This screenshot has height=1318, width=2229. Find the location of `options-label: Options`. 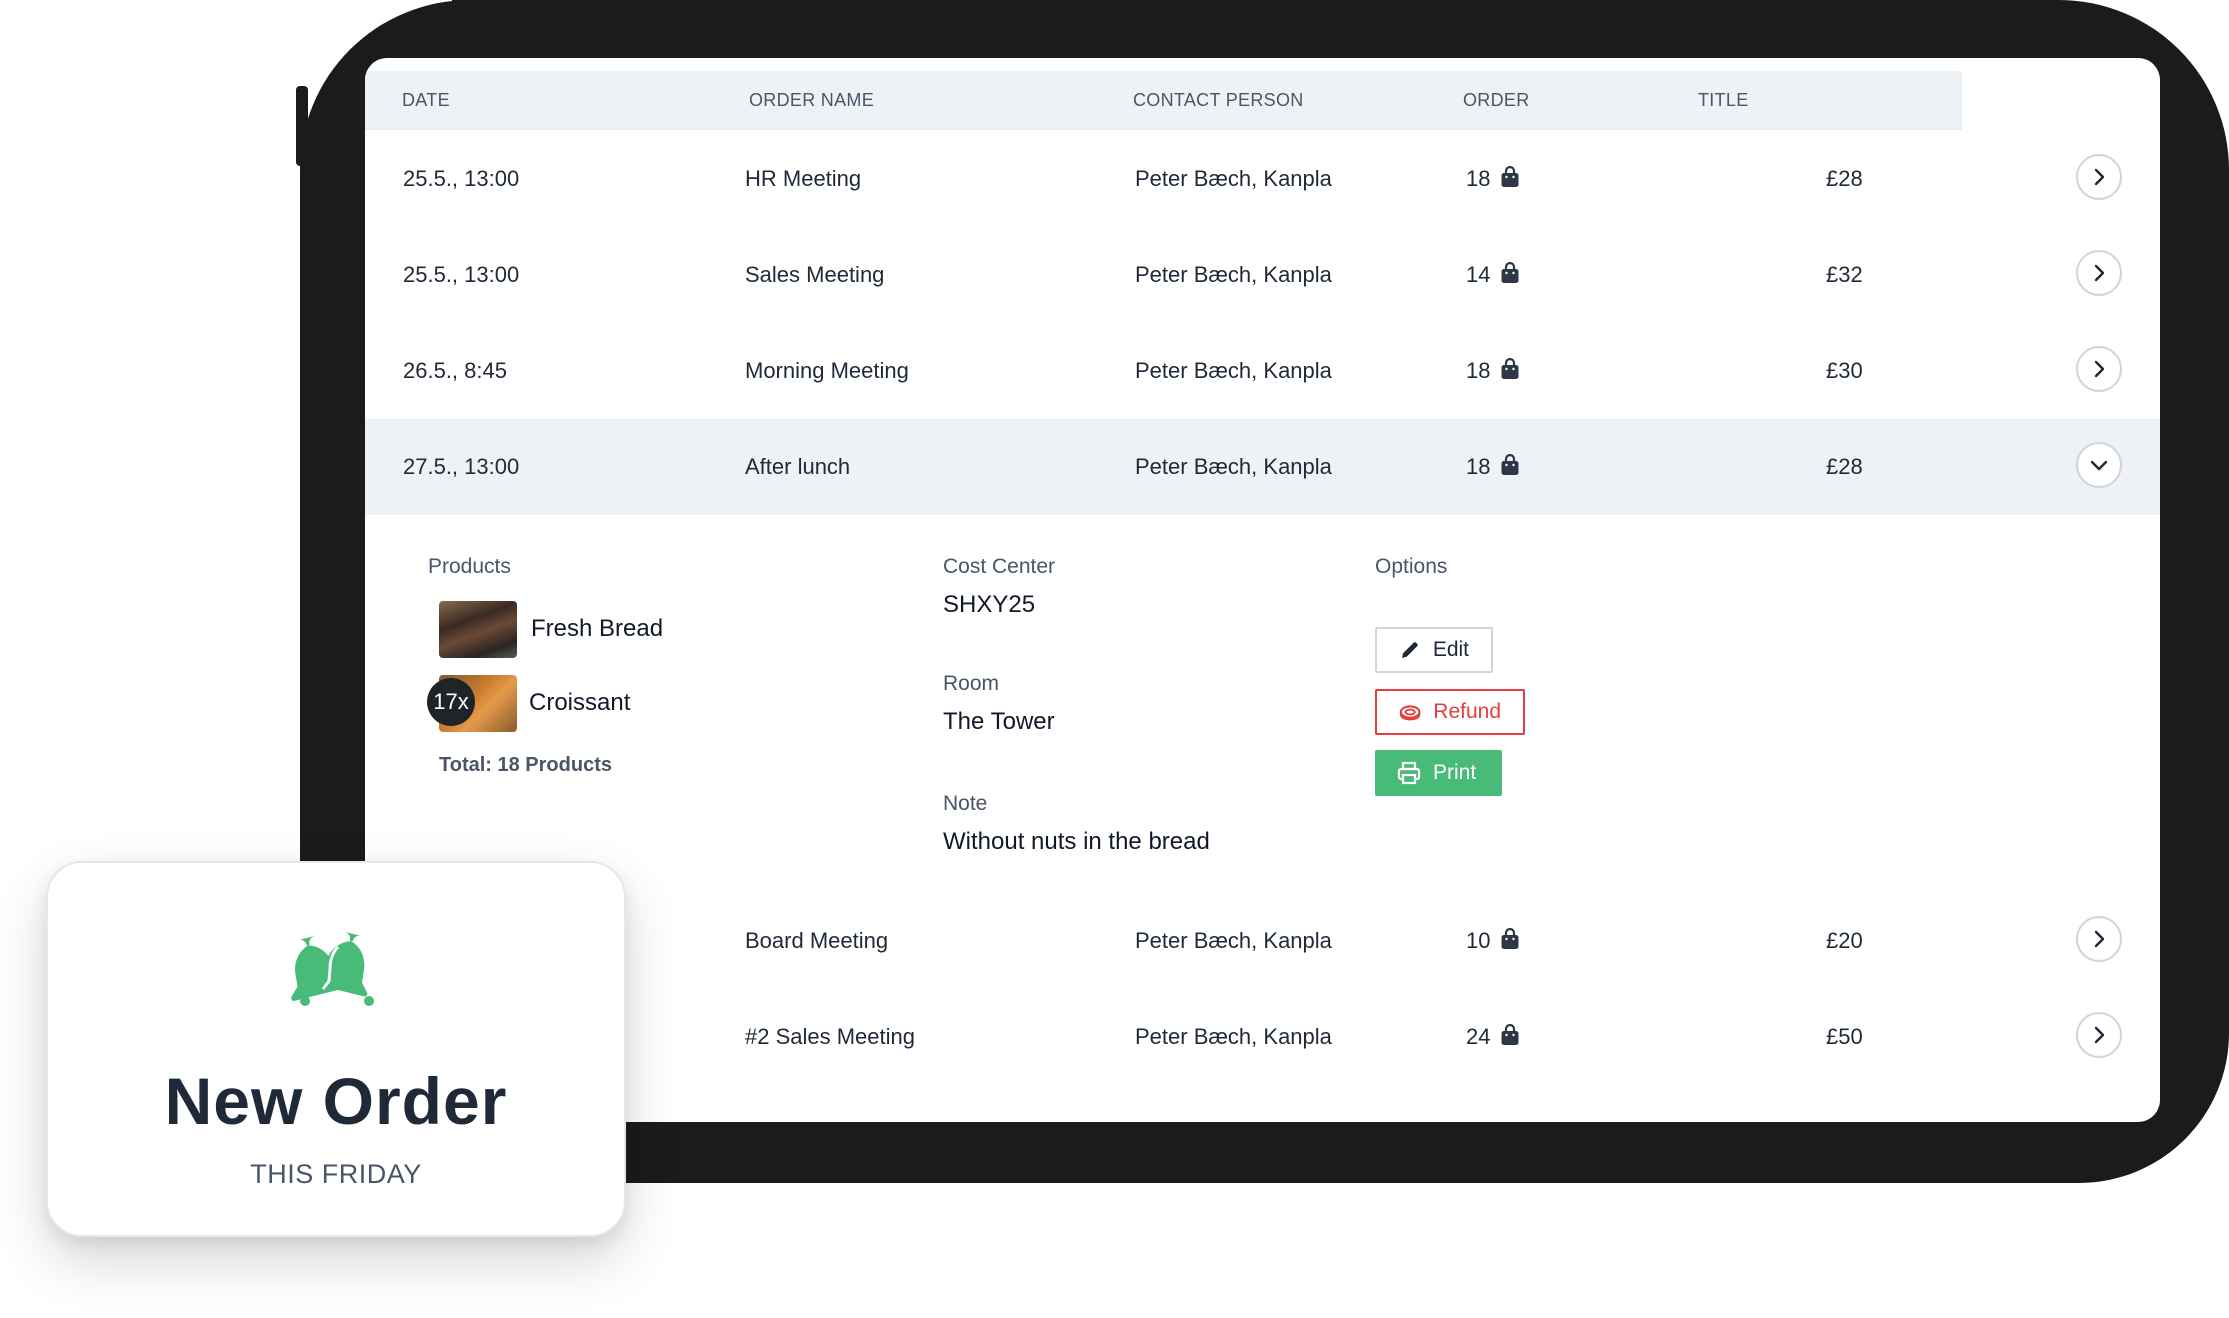

options-label: Options is located at coordinates (1411, 566).